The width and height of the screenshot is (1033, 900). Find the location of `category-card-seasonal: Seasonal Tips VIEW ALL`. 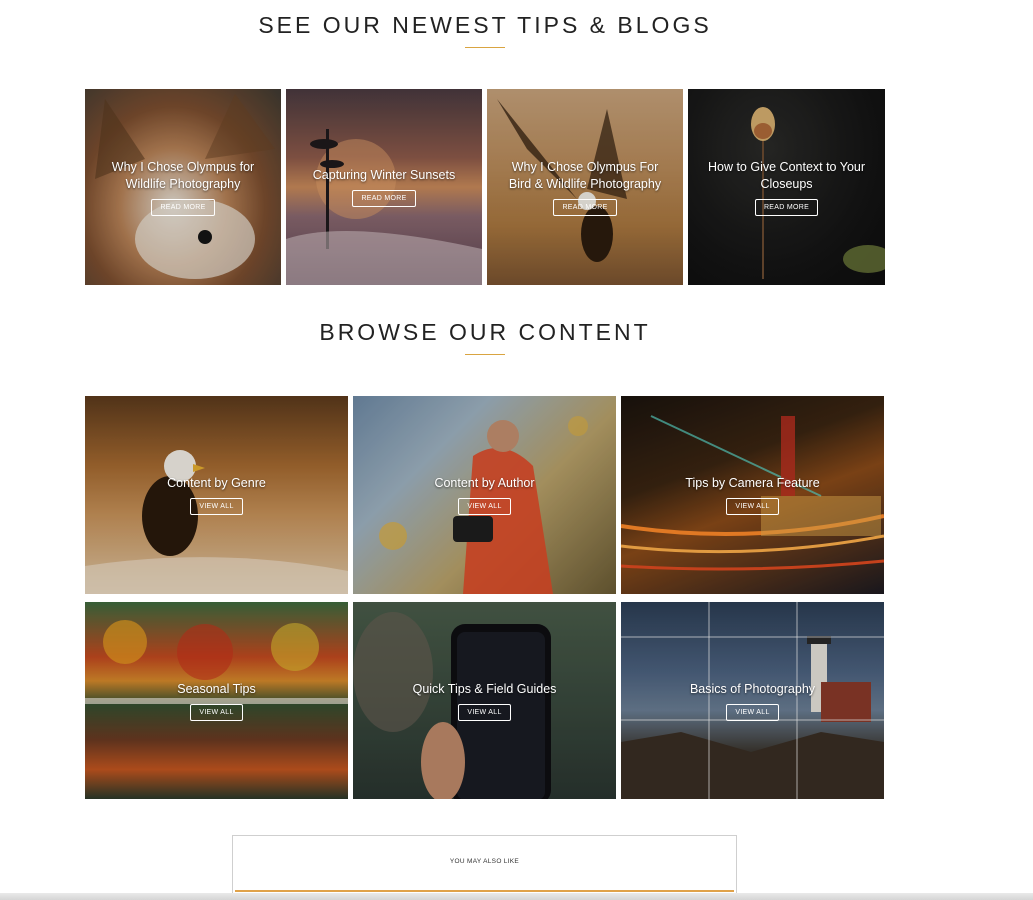

category-card-seasonal: Seasonal Tips VIEW ALL is located at coordinates (216, 700).